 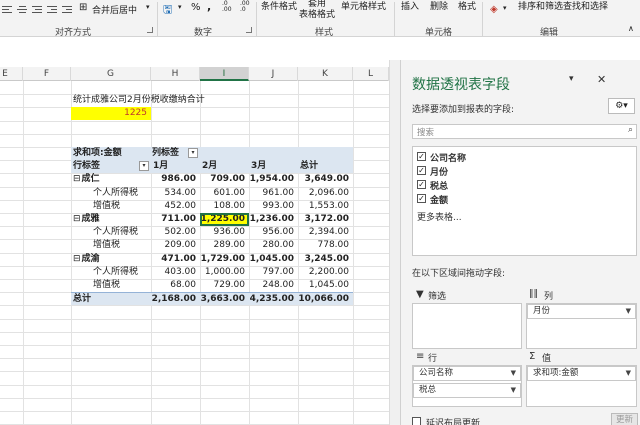 I want to click on rows-pill-tax: 税总 ▼, so click(x=467, y=390).